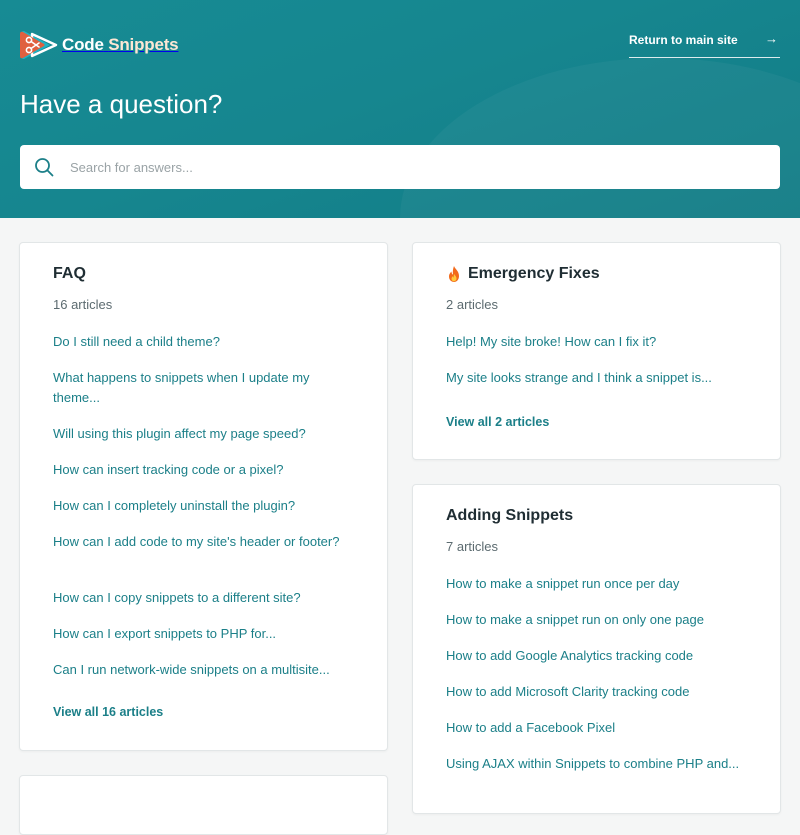 The height and width of the screenshot is (835, 800). I want to click on category-title: Adding Snippets, so click(509, 516).